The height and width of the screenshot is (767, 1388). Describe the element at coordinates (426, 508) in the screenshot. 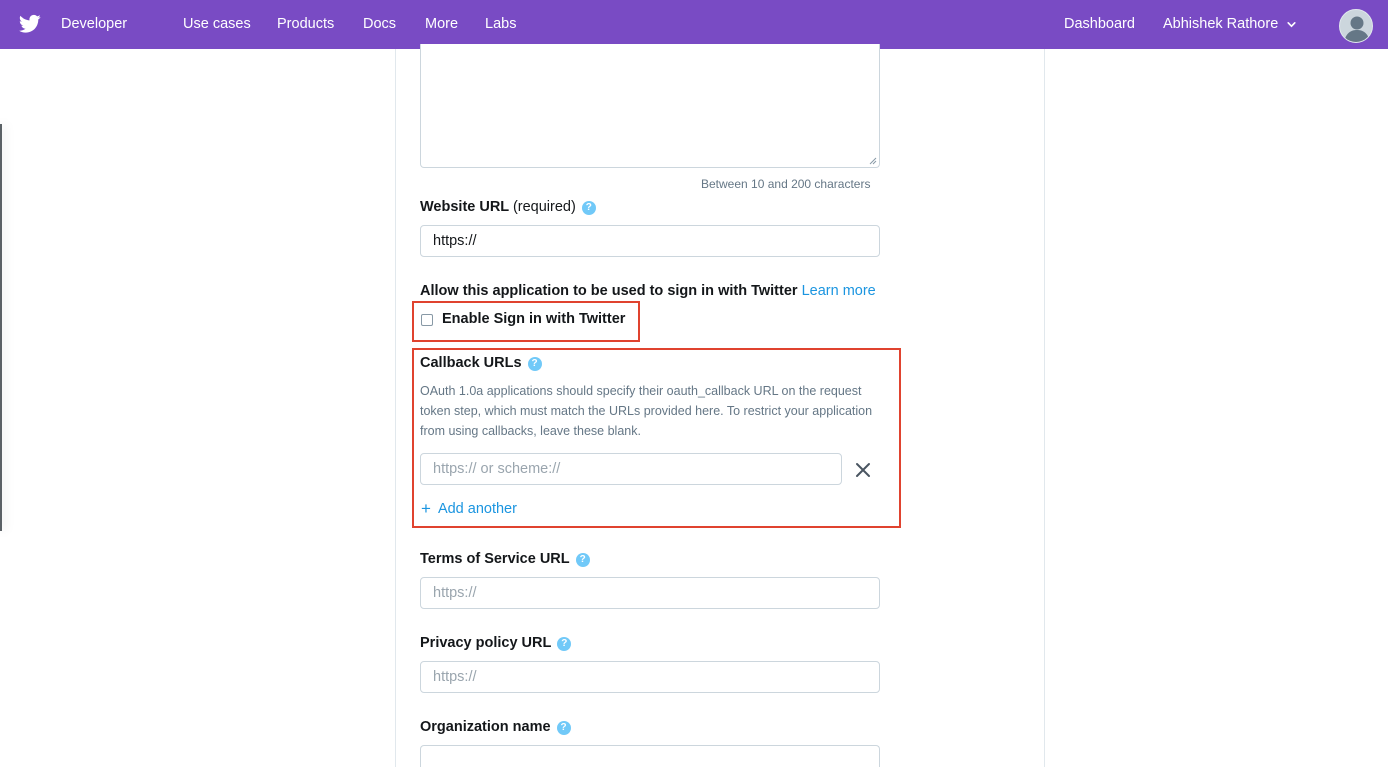

I see `plus-icon: +` at that location.